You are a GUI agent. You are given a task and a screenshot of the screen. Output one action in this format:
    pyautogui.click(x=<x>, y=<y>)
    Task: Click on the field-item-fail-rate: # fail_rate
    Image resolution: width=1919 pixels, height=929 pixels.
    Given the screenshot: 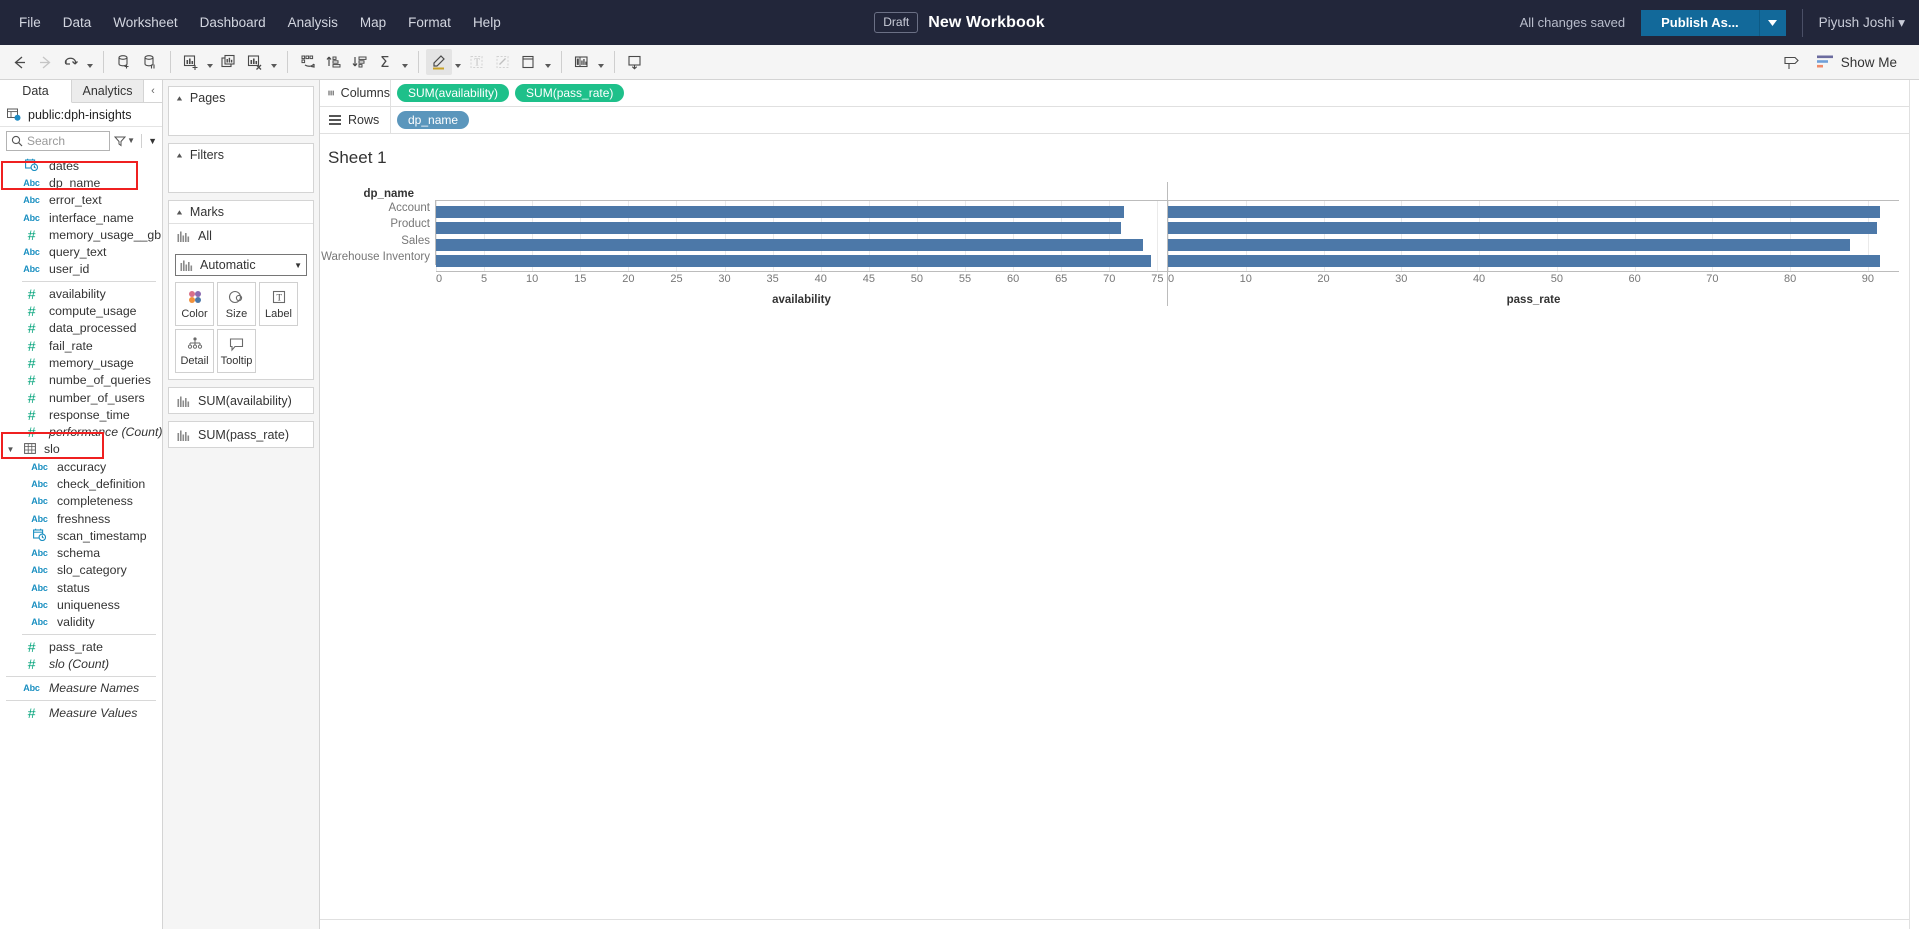 What is the action you would take?
    pyautogui.click(x=81, y=345)
    